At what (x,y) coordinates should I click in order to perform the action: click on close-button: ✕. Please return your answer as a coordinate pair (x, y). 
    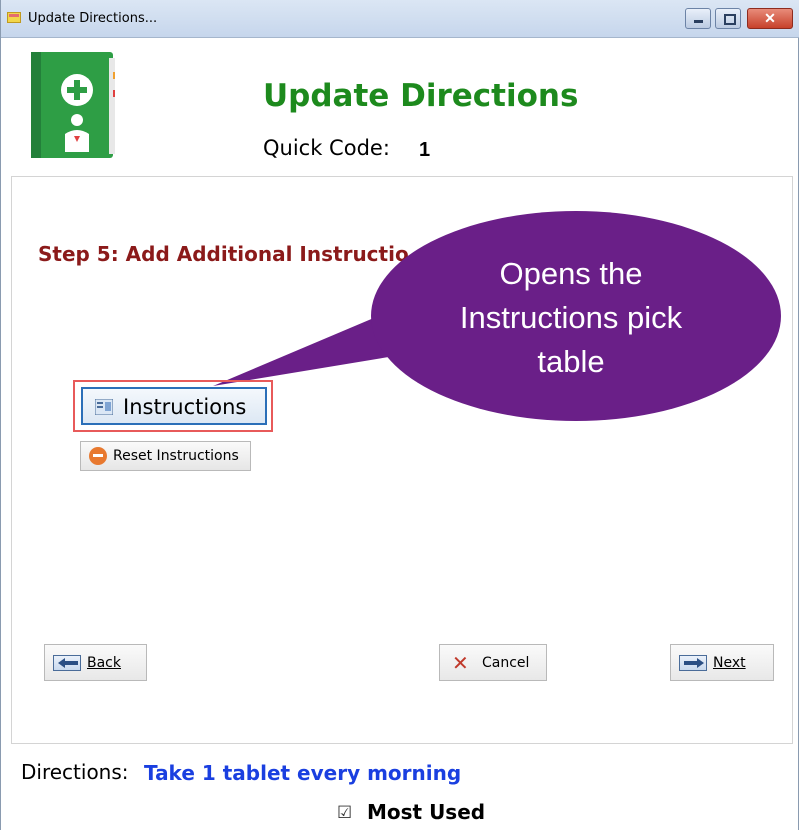
    Looking at the image, I should click on (770, 18).